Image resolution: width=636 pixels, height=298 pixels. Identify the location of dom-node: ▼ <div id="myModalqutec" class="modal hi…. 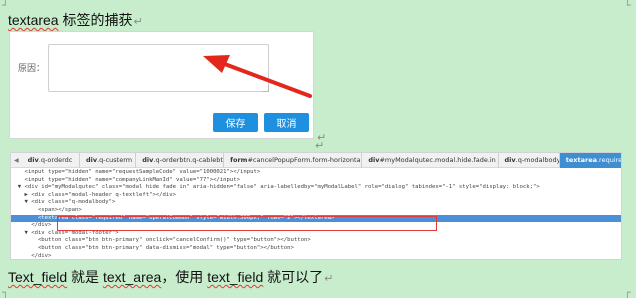
(316, 188).